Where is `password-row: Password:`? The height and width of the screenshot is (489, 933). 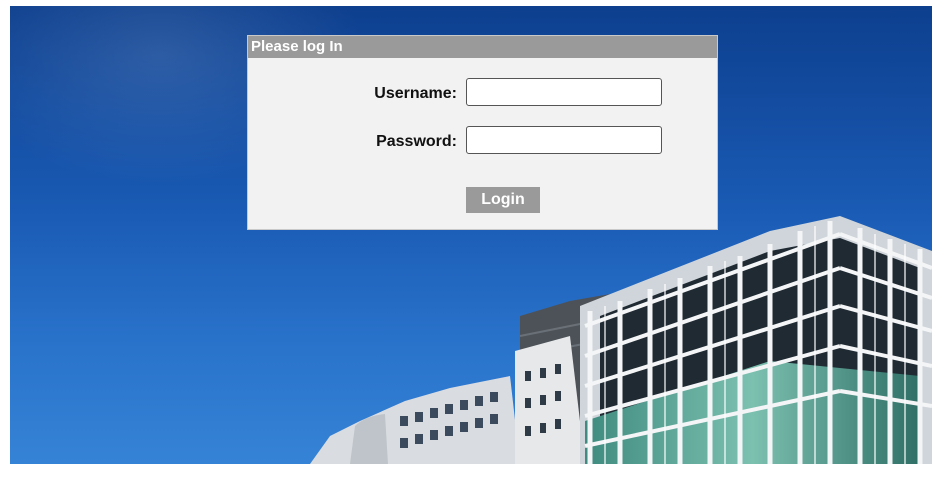
password-row: Password: is located at coordinates (482, 142).